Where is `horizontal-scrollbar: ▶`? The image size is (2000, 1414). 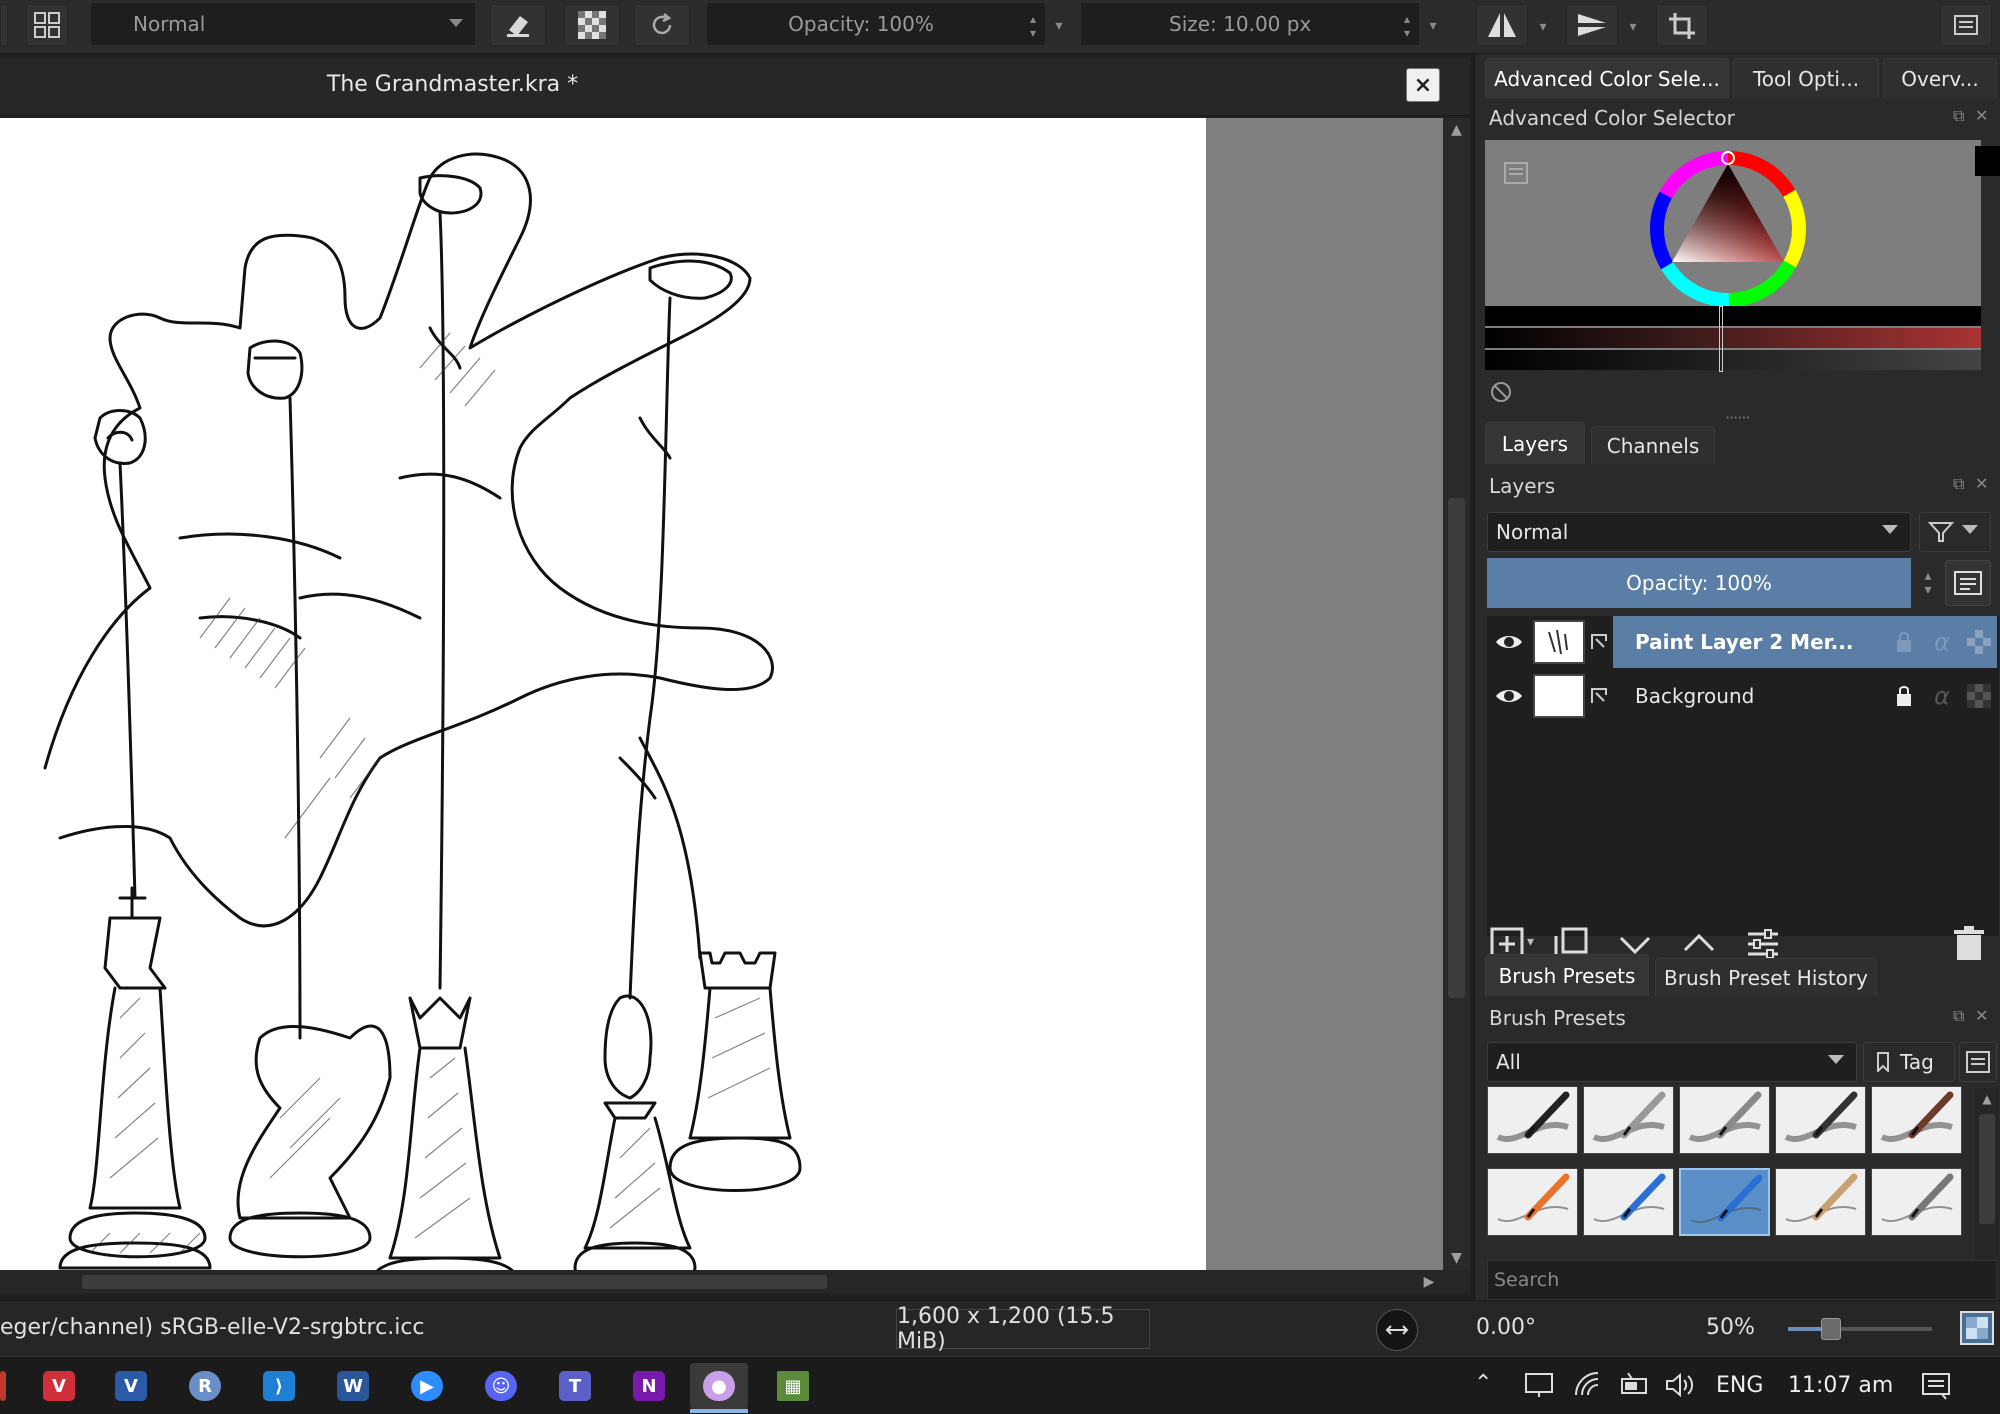 horizontal-scrollbar: ▶ is located at coordinates (735, 1282).